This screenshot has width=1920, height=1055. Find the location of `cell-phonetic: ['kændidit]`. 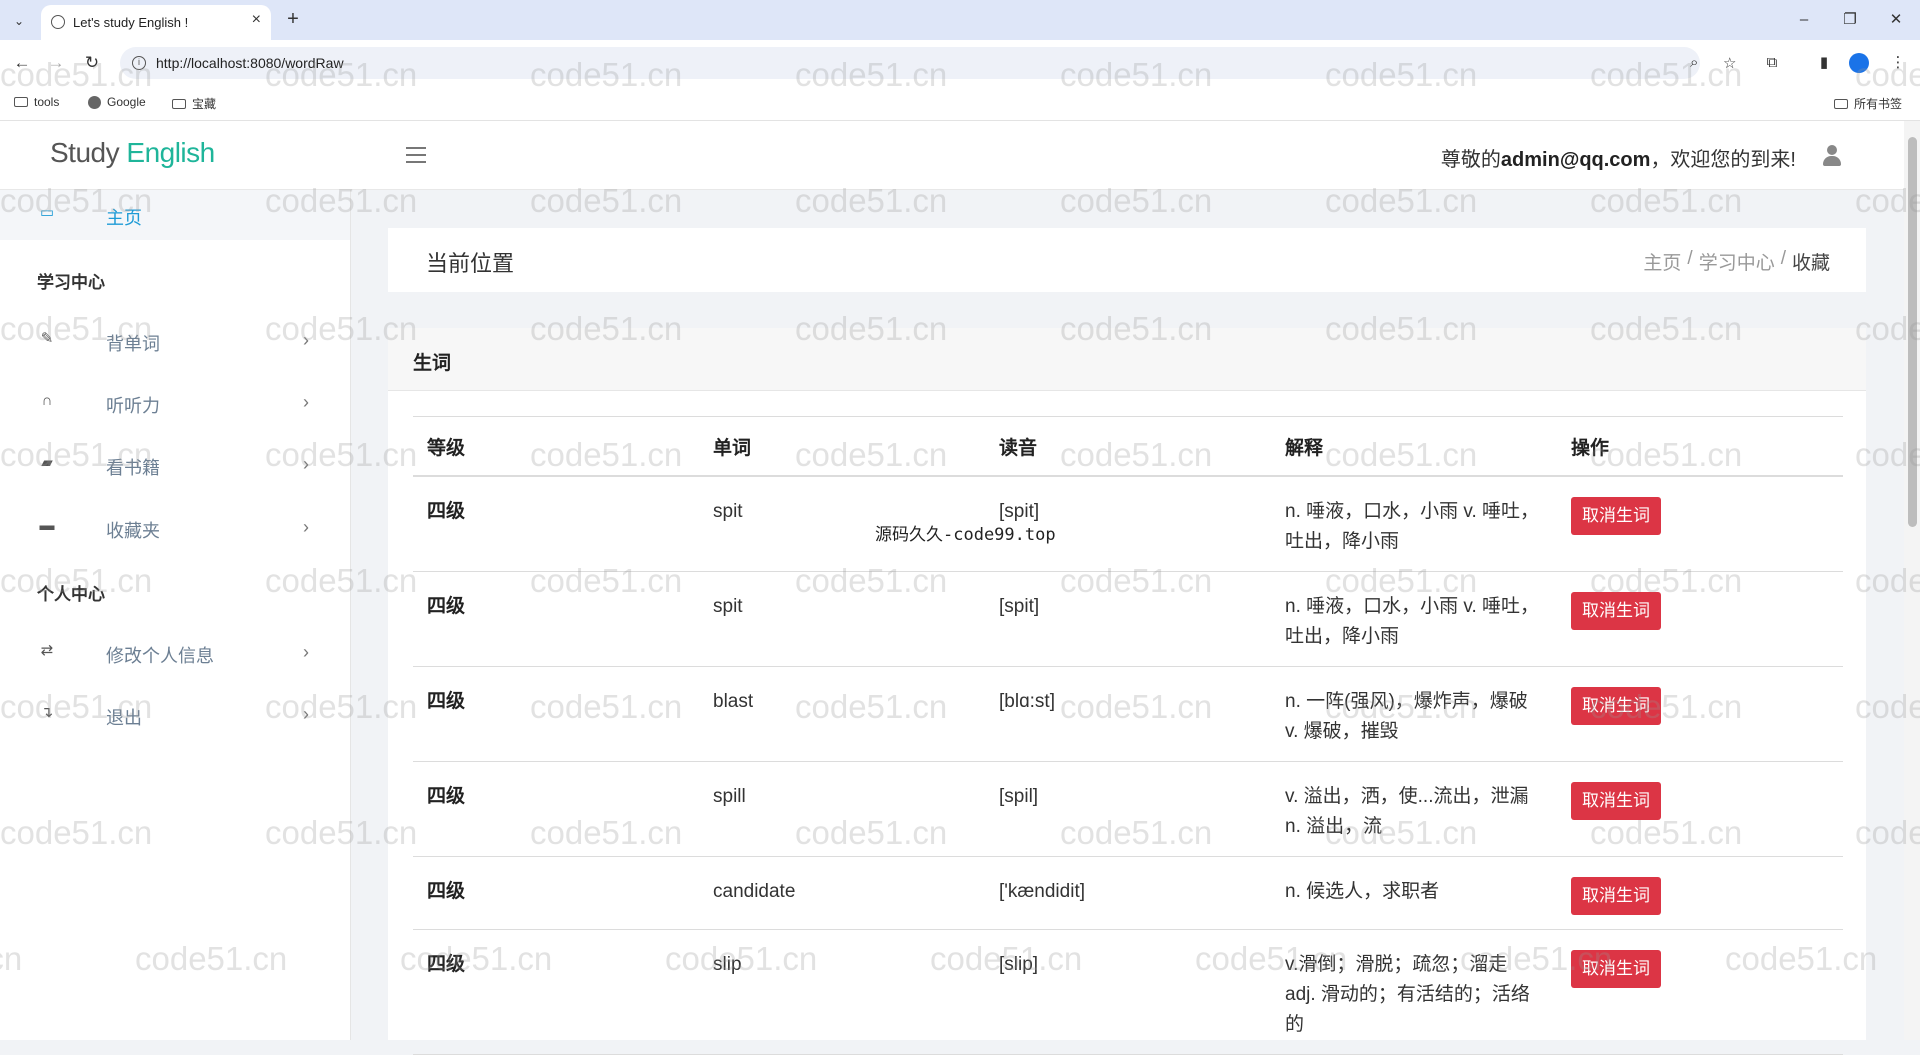

cell-phonetic: ['kændidit] is located at coordinates (1128, 893).